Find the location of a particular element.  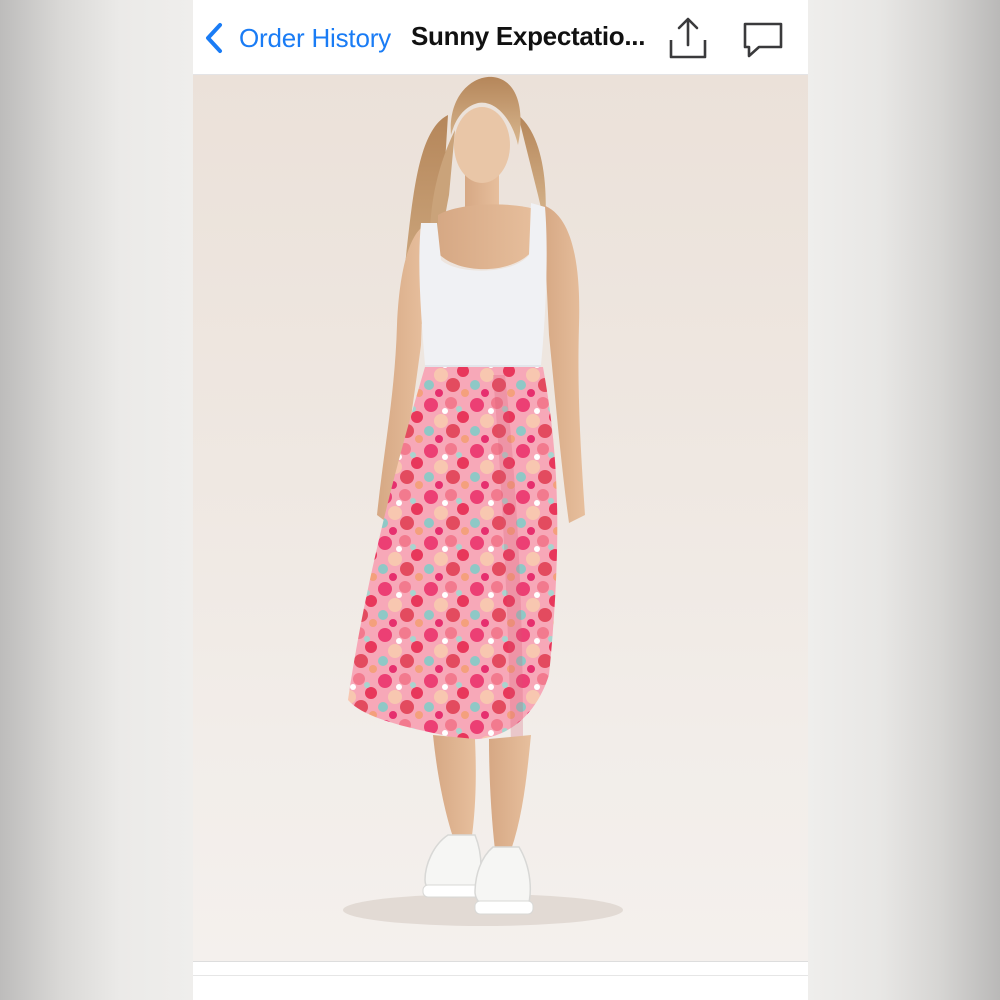

share-icon is located at coordinates (688, 38).